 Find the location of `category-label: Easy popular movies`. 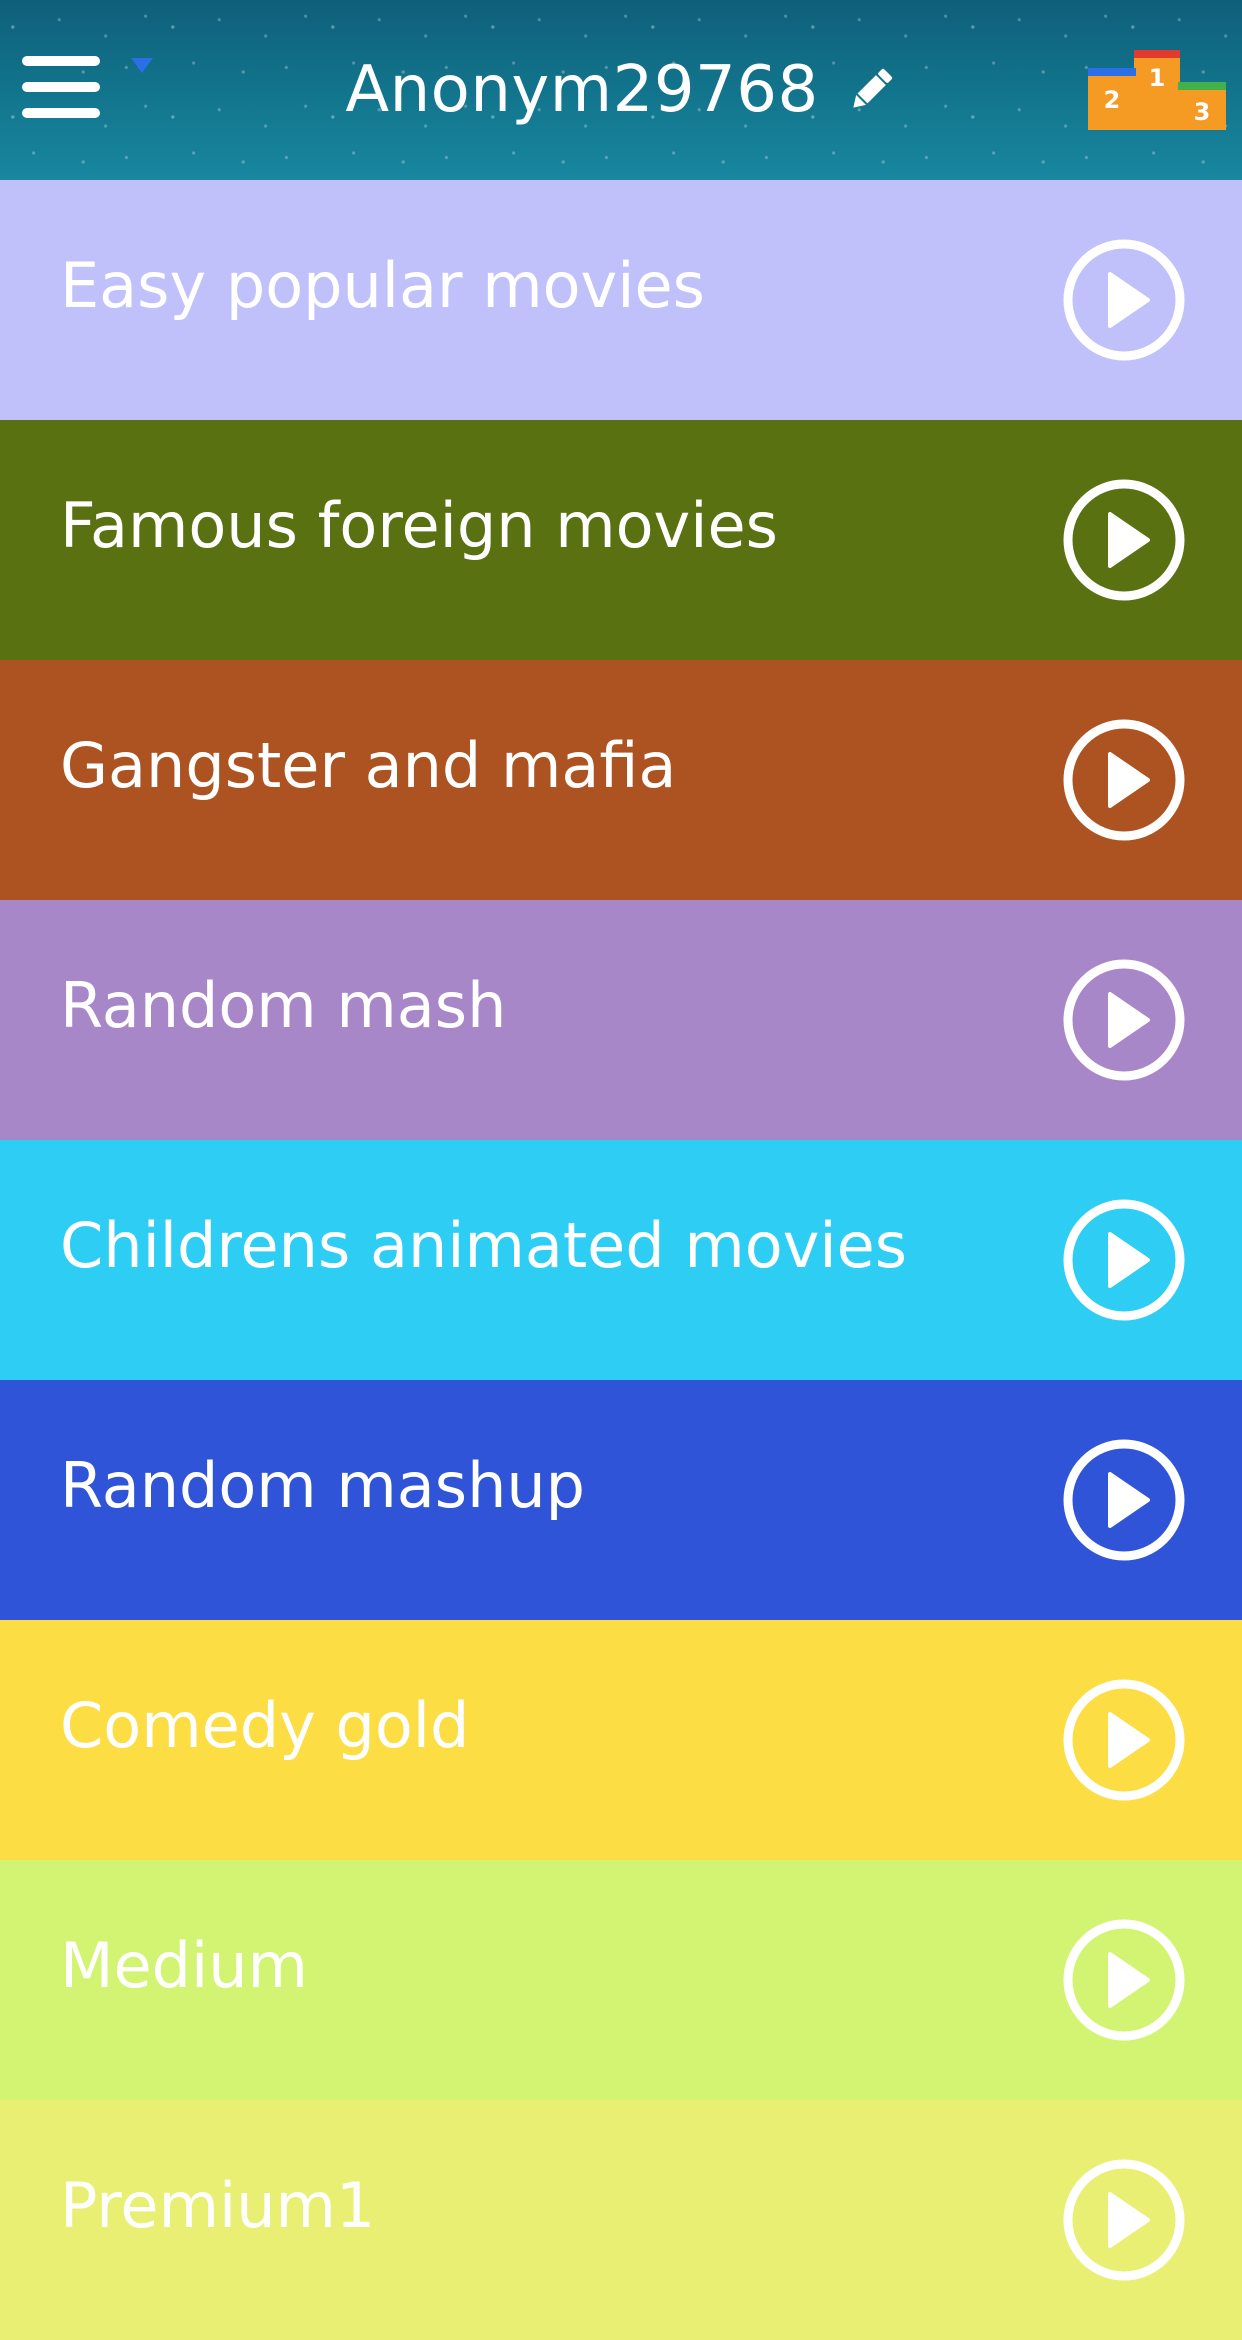

category-label: Easy popular movies is located at coordinates (382, 285).